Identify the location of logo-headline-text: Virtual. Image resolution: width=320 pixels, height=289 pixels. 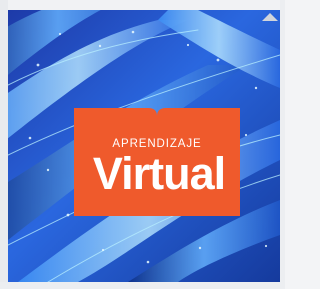
(159, 173).